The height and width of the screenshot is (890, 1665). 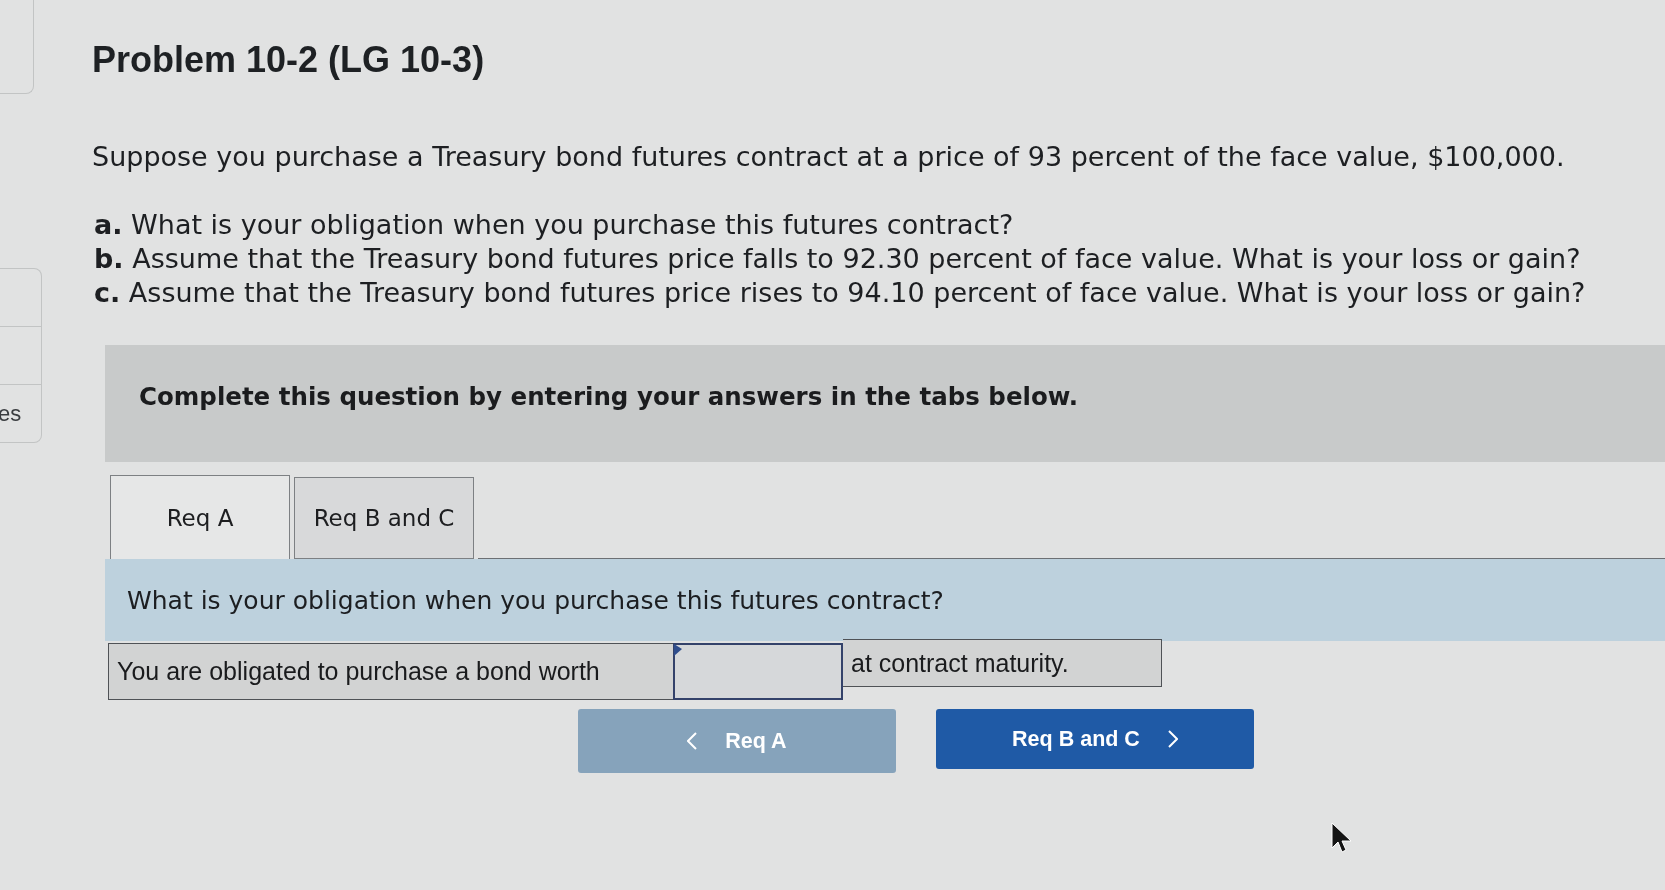 What do you see at coordinates (1172, 739) in the screenshot?
I see `chevron-right-icon` at bounding box center [1172, 739].